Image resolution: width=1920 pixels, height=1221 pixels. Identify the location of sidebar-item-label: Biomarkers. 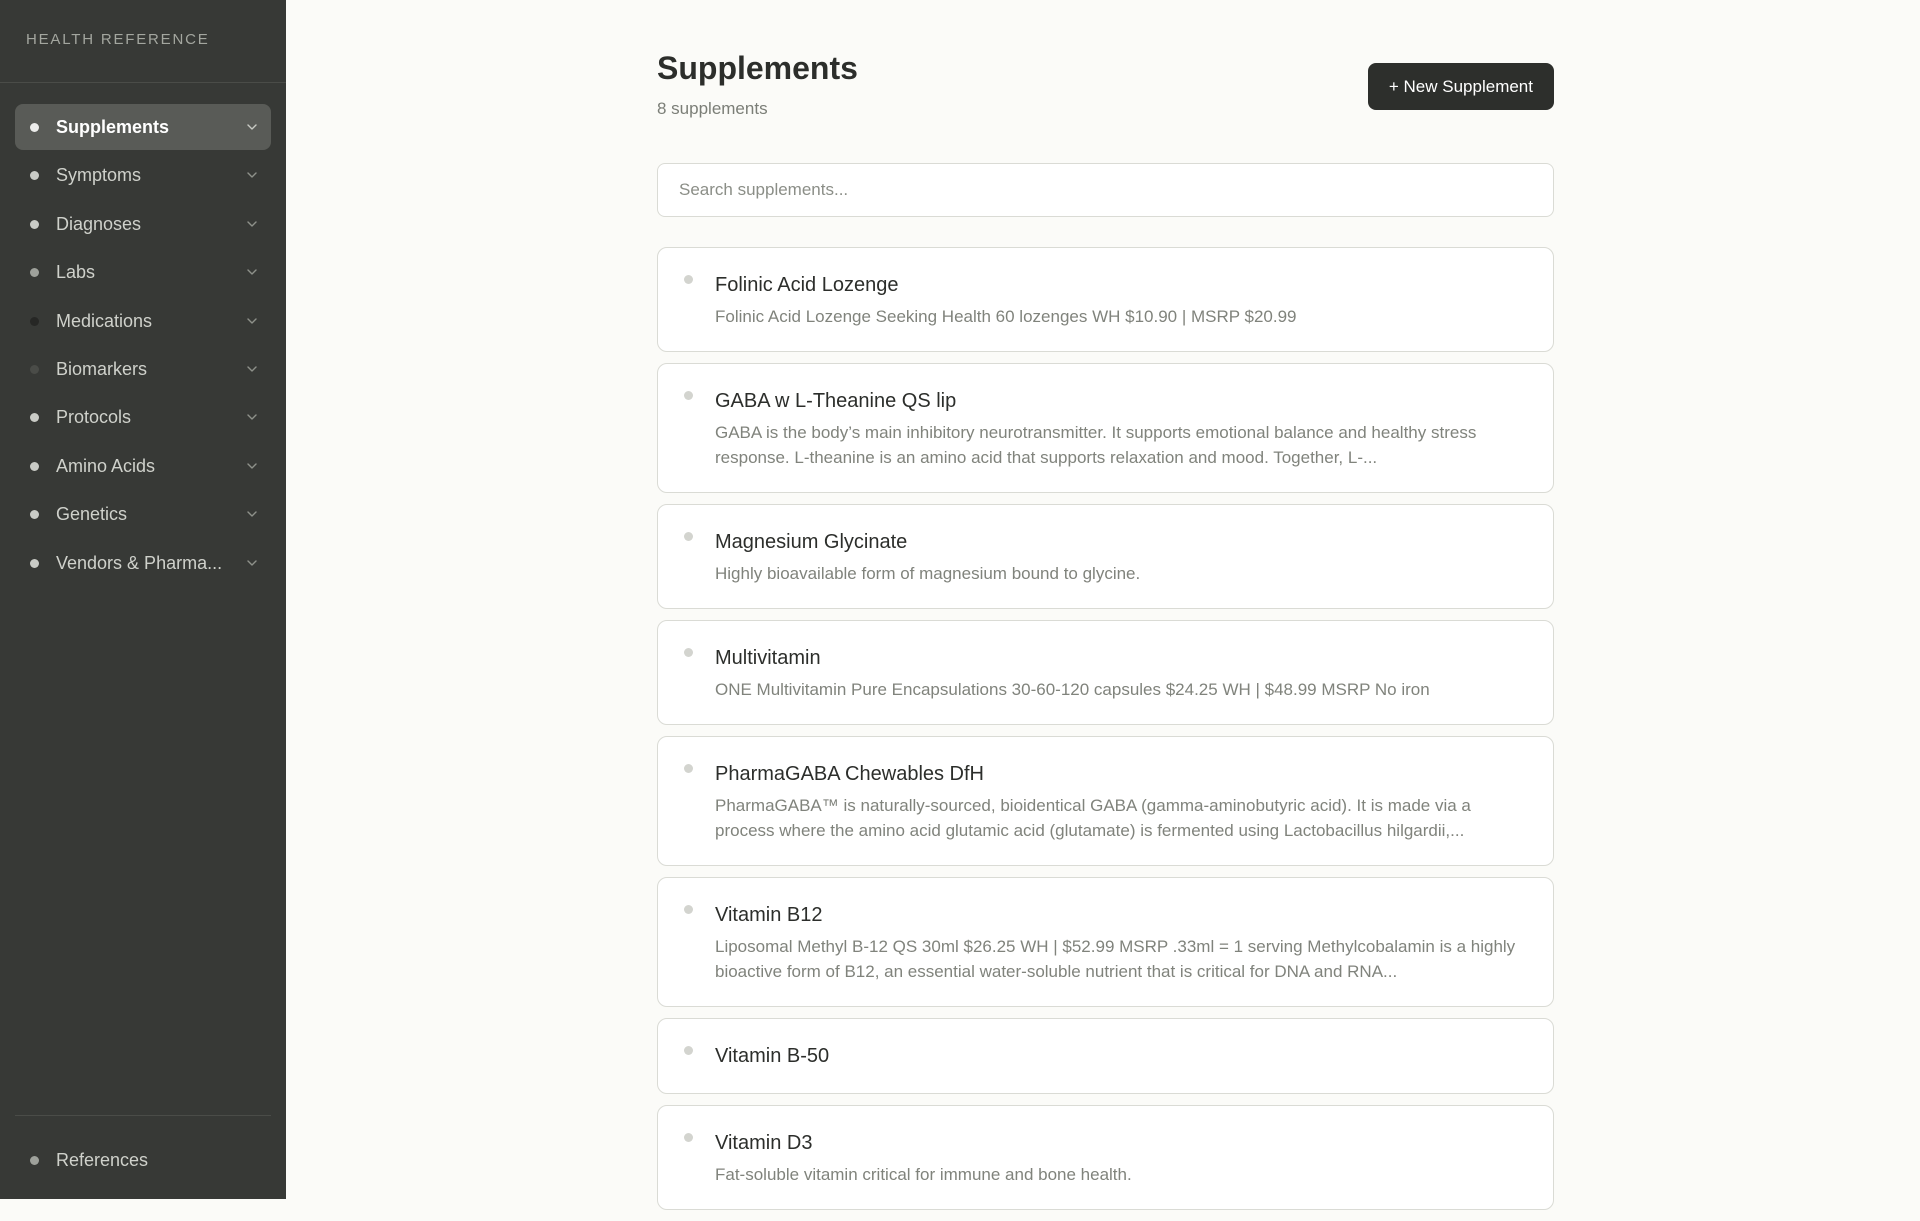
(102, 368).